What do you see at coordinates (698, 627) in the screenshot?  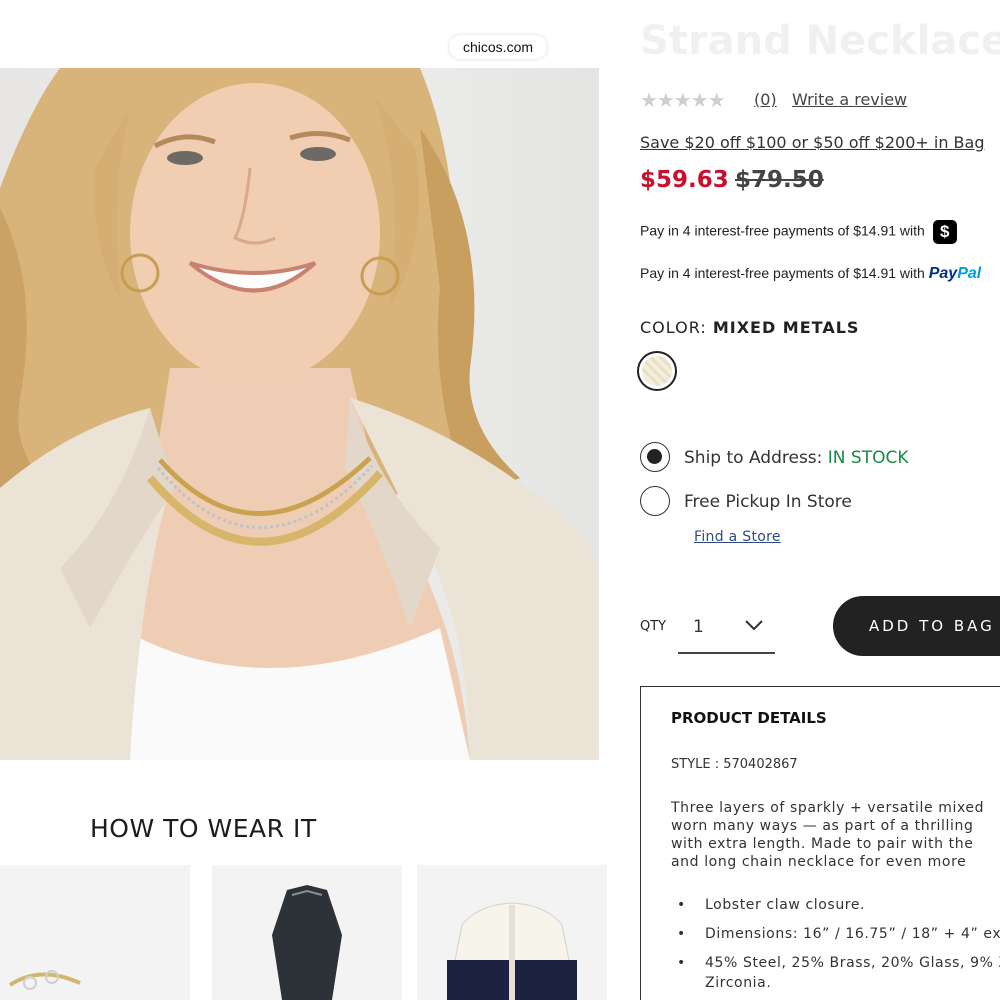 I see `qty-value: 1` at bounding box center [698, 627].